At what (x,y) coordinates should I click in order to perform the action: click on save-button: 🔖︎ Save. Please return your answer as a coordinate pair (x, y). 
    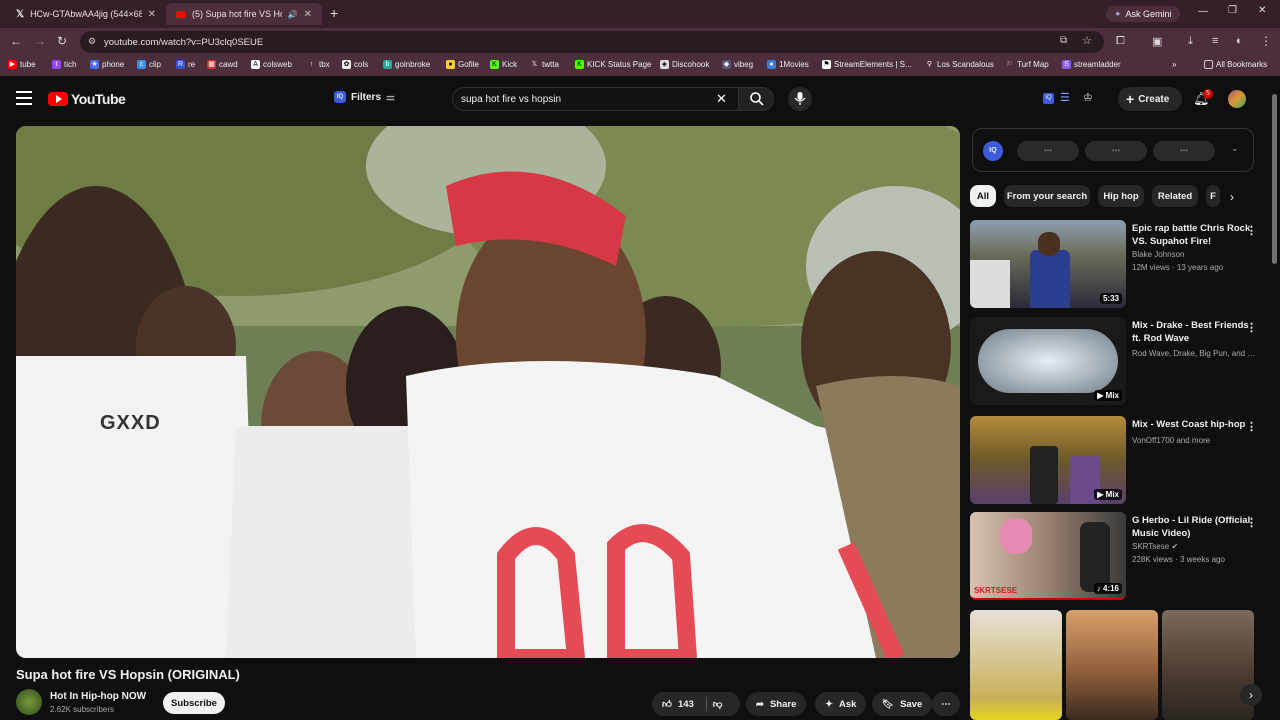
    Looking at the image, I should click on (902, 704).